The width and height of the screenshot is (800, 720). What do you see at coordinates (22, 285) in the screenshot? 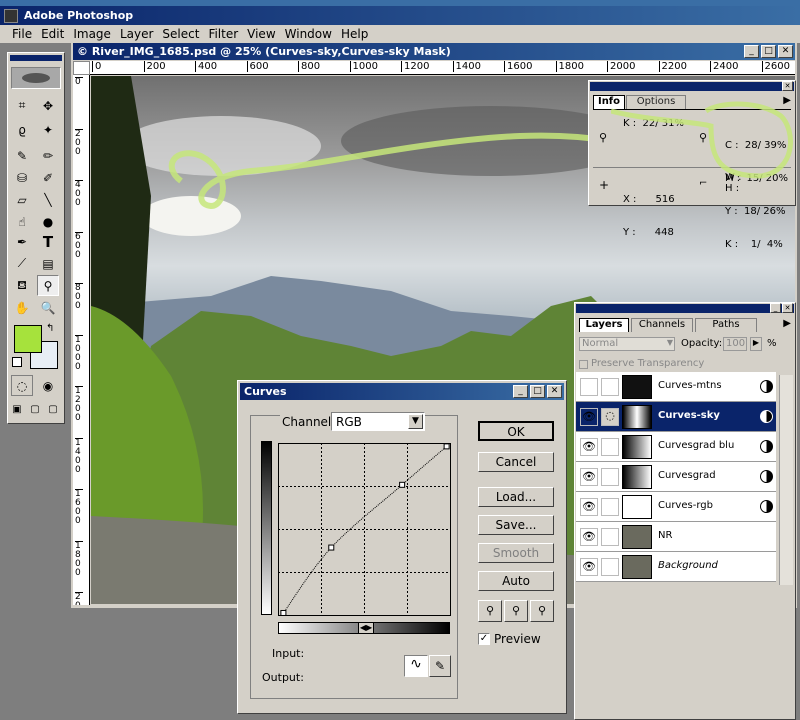
I see `paint-bucket-icon: ⛾` at bounding box center [22, 285].